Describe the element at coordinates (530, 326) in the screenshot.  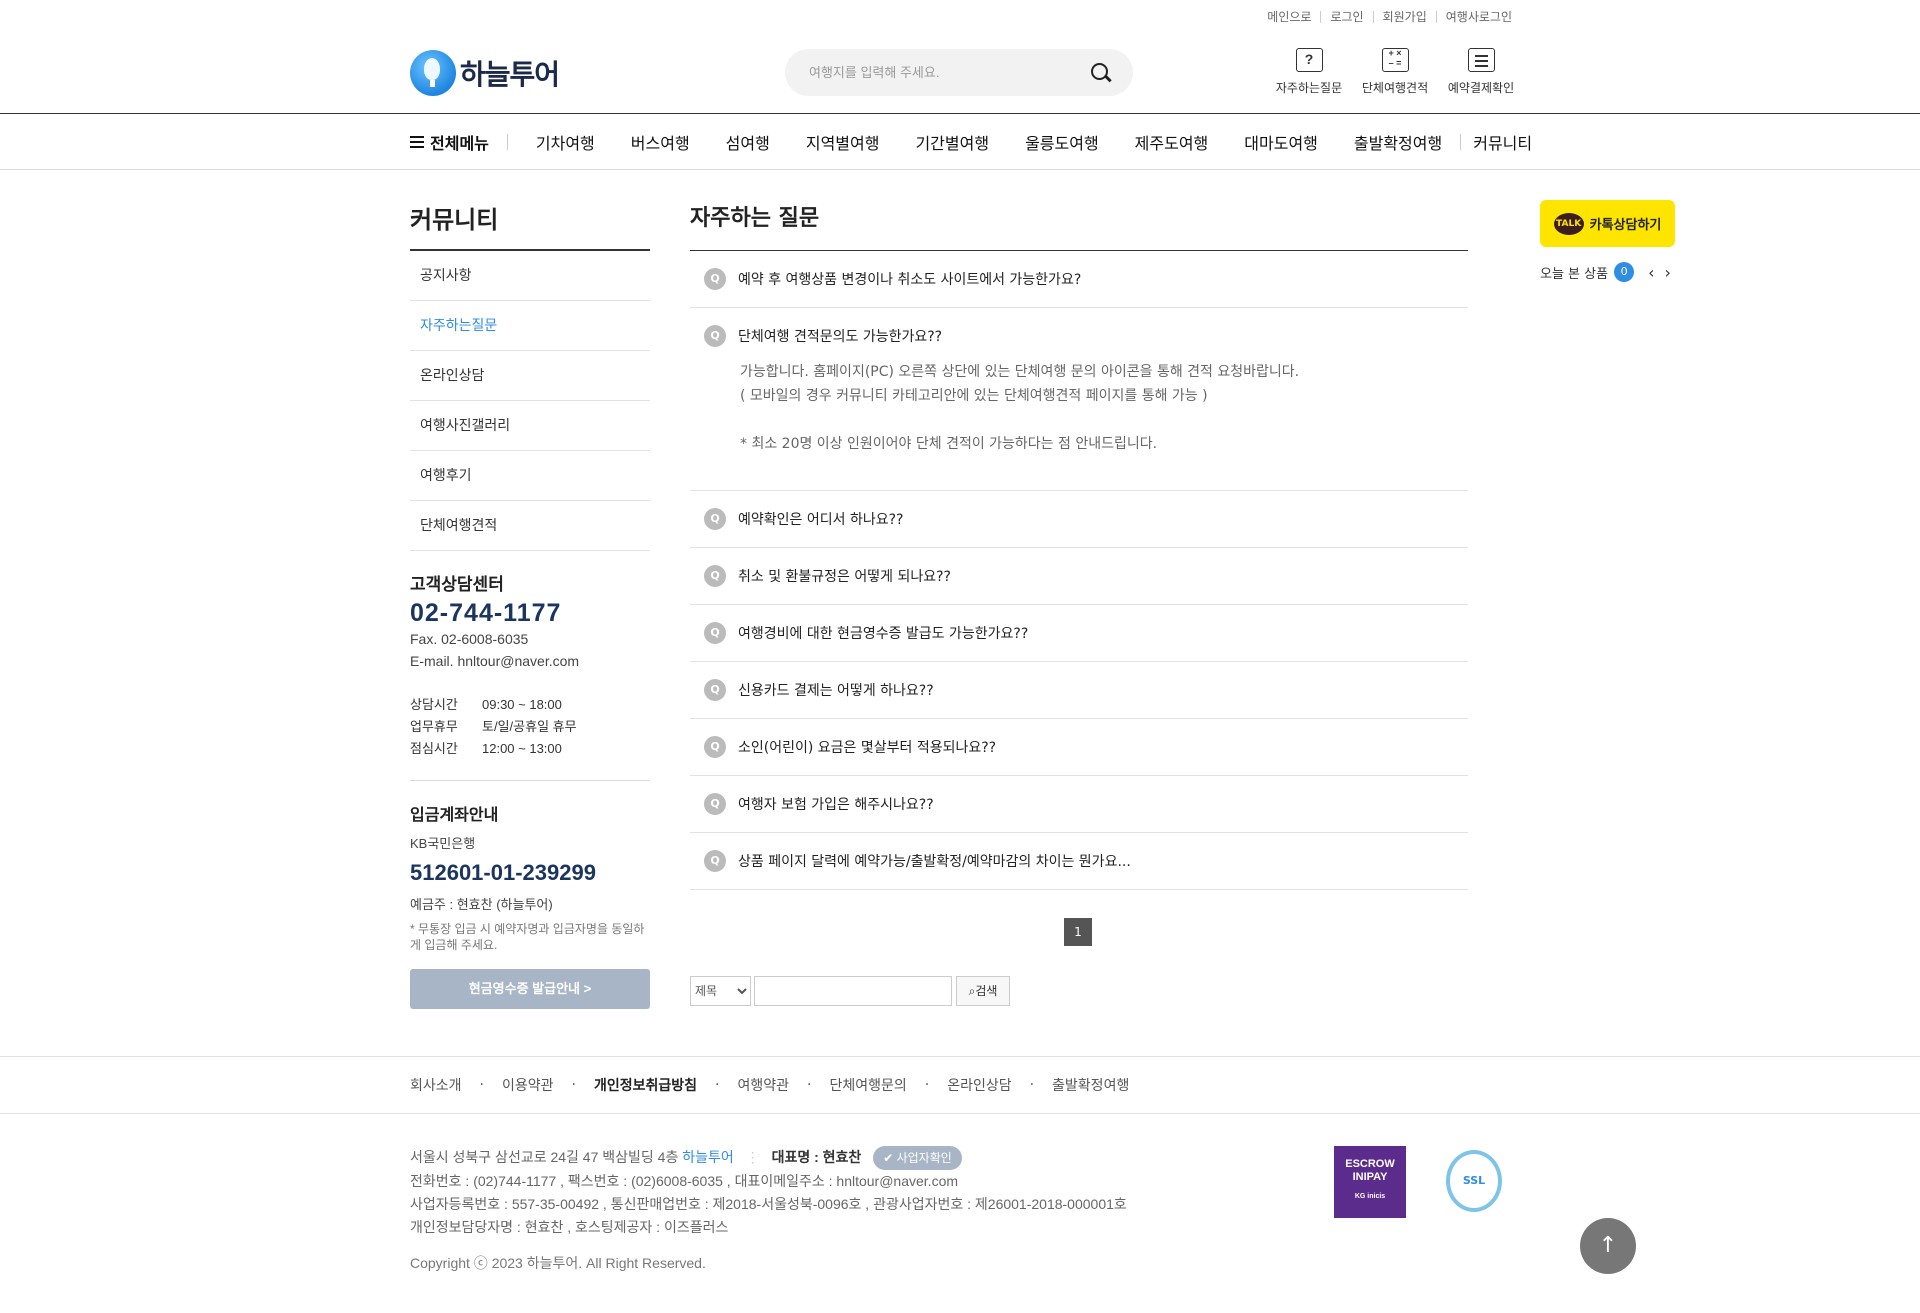
I see `sidebar-item-faq: 자주하는질문` at that location.